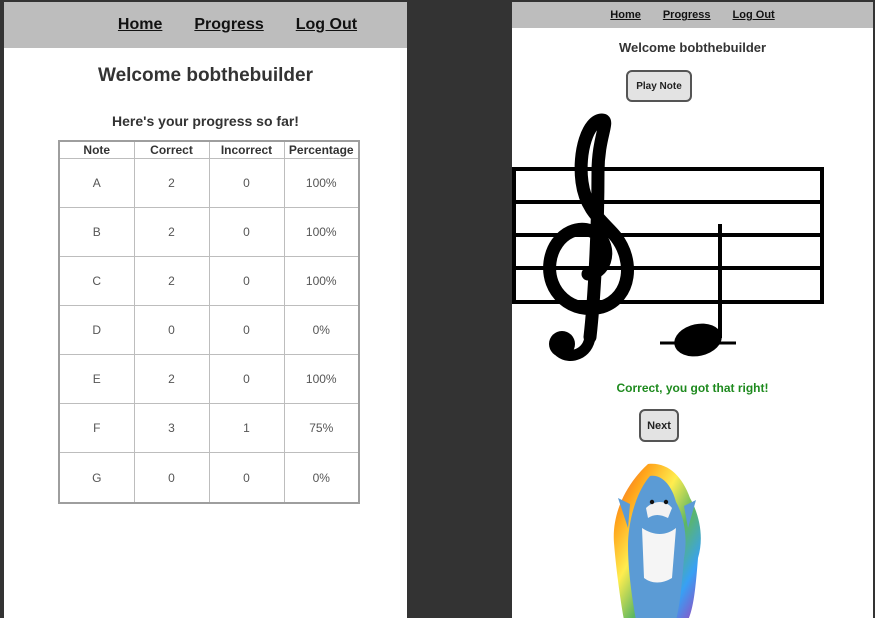 The height and width of the screenshot is (618, 875). What do you see at coordinates (692, 388) in the screenshot?
I see `correct-message: Correct, you got that right!` at bounding box center [692, 388].